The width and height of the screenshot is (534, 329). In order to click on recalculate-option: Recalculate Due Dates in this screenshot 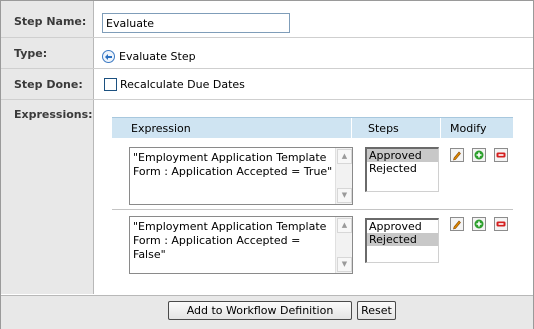, I will do `click(174, 84)`.